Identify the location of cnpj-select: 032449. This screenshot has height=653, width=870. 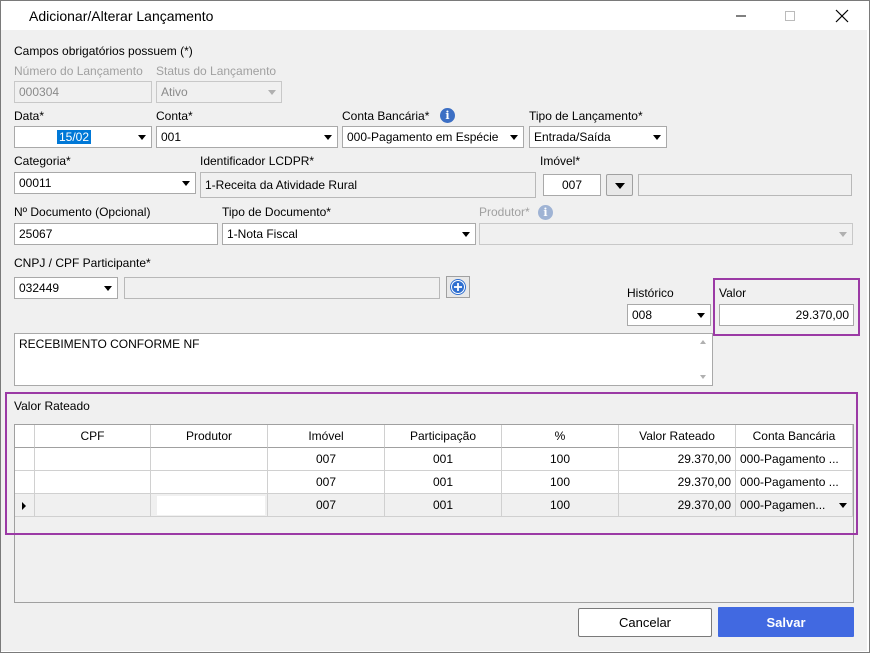
(66, 288).